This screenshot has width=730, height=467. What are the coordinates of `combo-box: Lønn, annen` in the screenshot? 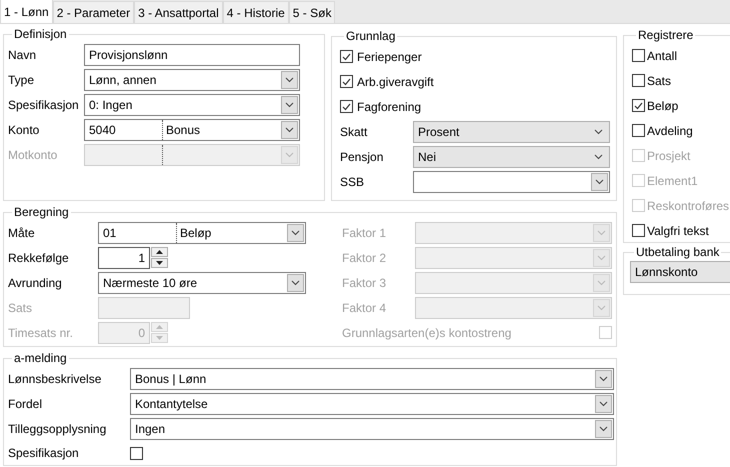 It's located at (192, 79).